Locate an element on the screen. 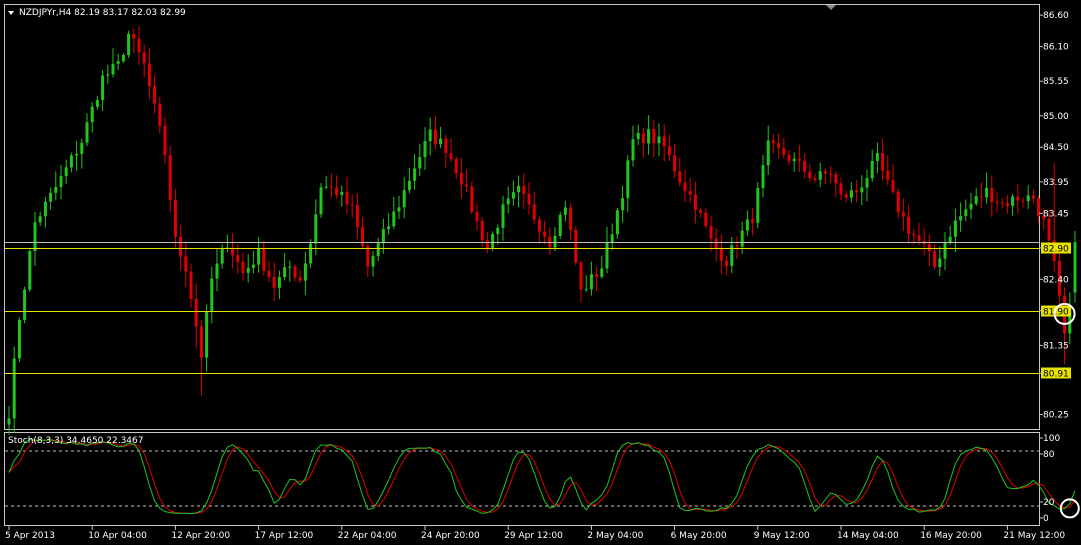  time-tick-label: 21 May 12:00 is located at coordinates (1034, 536).